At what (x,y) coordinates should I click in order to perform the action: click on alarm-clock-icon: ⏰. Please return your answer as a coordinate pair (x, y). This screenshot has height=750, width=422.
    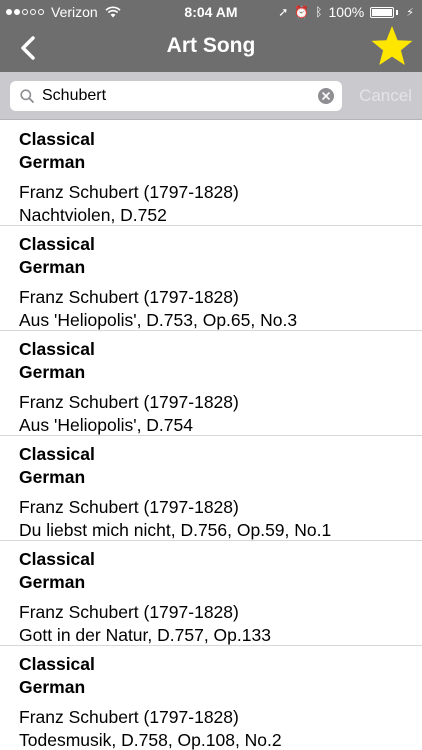
    Looking at the image, I should click on (302, 12).